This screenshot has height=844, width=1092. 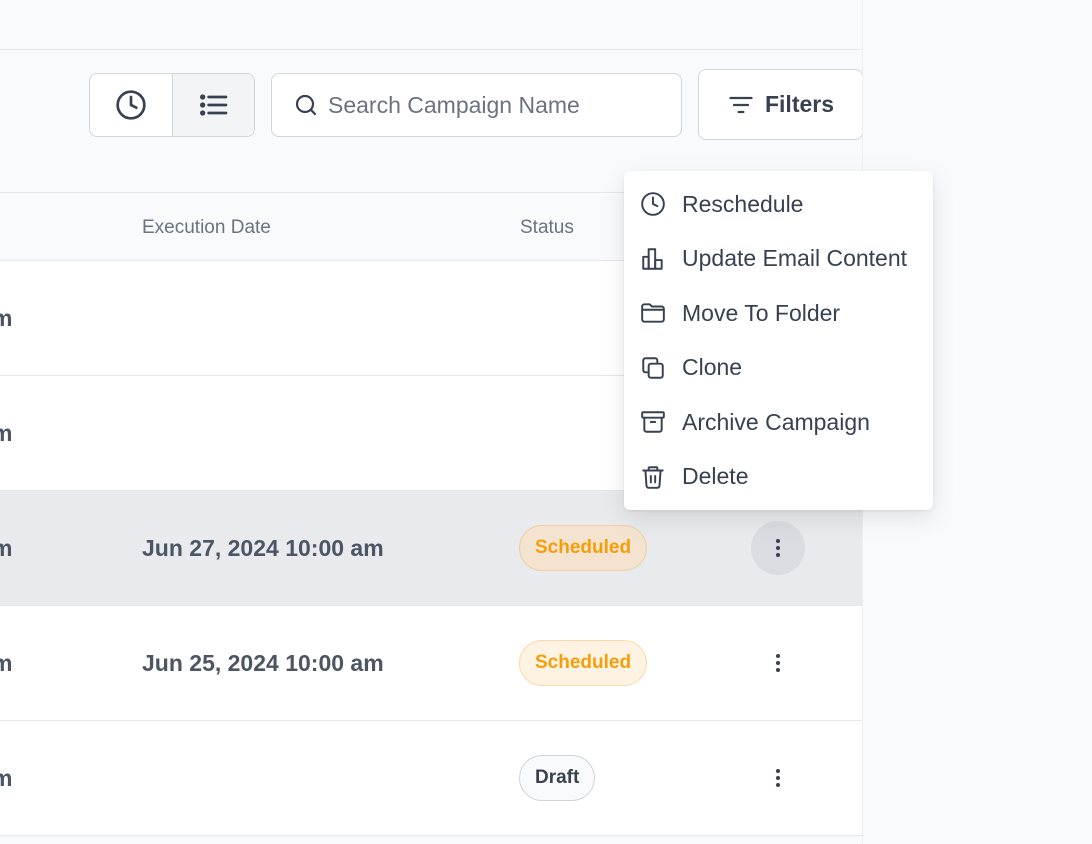 What do you see at coordinates (778, 368) in the screenshot?
I see `menu-item-clone: Clone` at bounding box center [778, 368].